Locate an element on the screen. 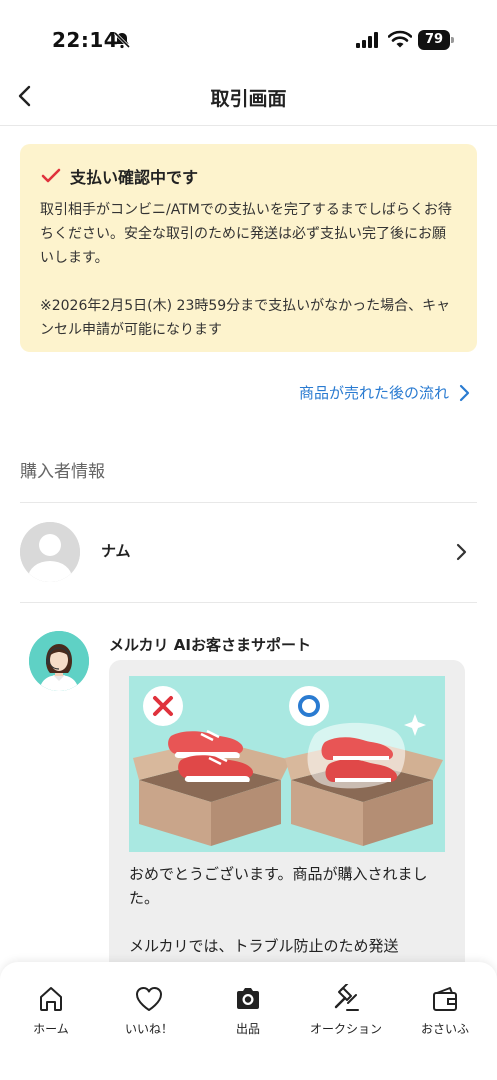 The height and width of the screenshot is (1080, 497). status-bar: 22:14 79 is located at coordinates (248, 40).